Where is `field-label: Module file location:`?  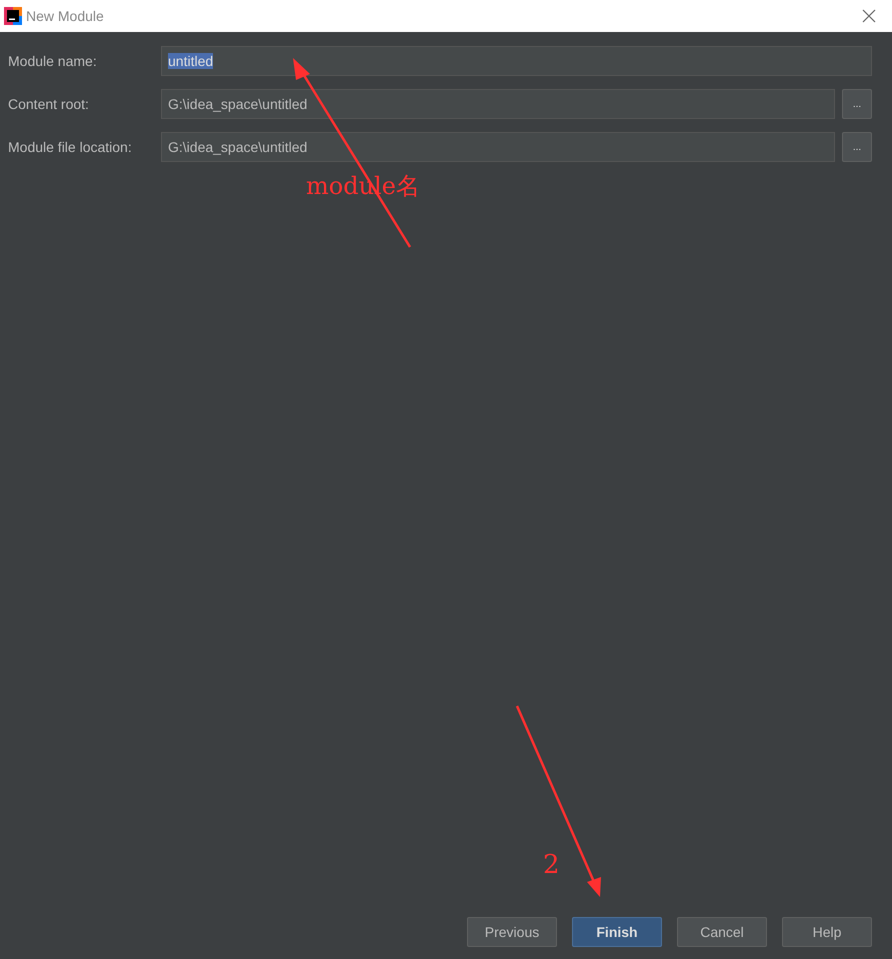 field-label: Module file location: is located at coordinates (70, 147).